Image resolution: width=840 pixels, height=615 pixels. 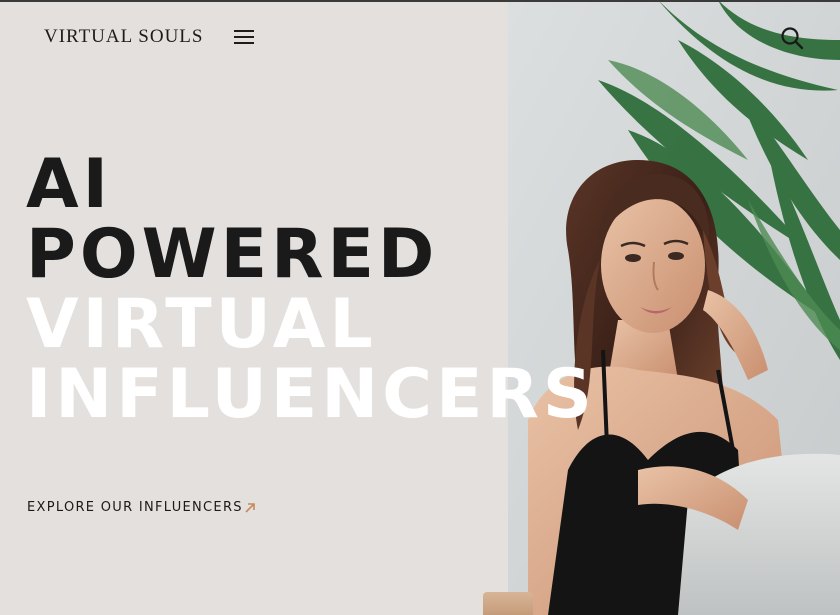 I want to click on explore-influencers-link: EXPLORE OUR INFLUENCERS, so click(x=141, y=507).